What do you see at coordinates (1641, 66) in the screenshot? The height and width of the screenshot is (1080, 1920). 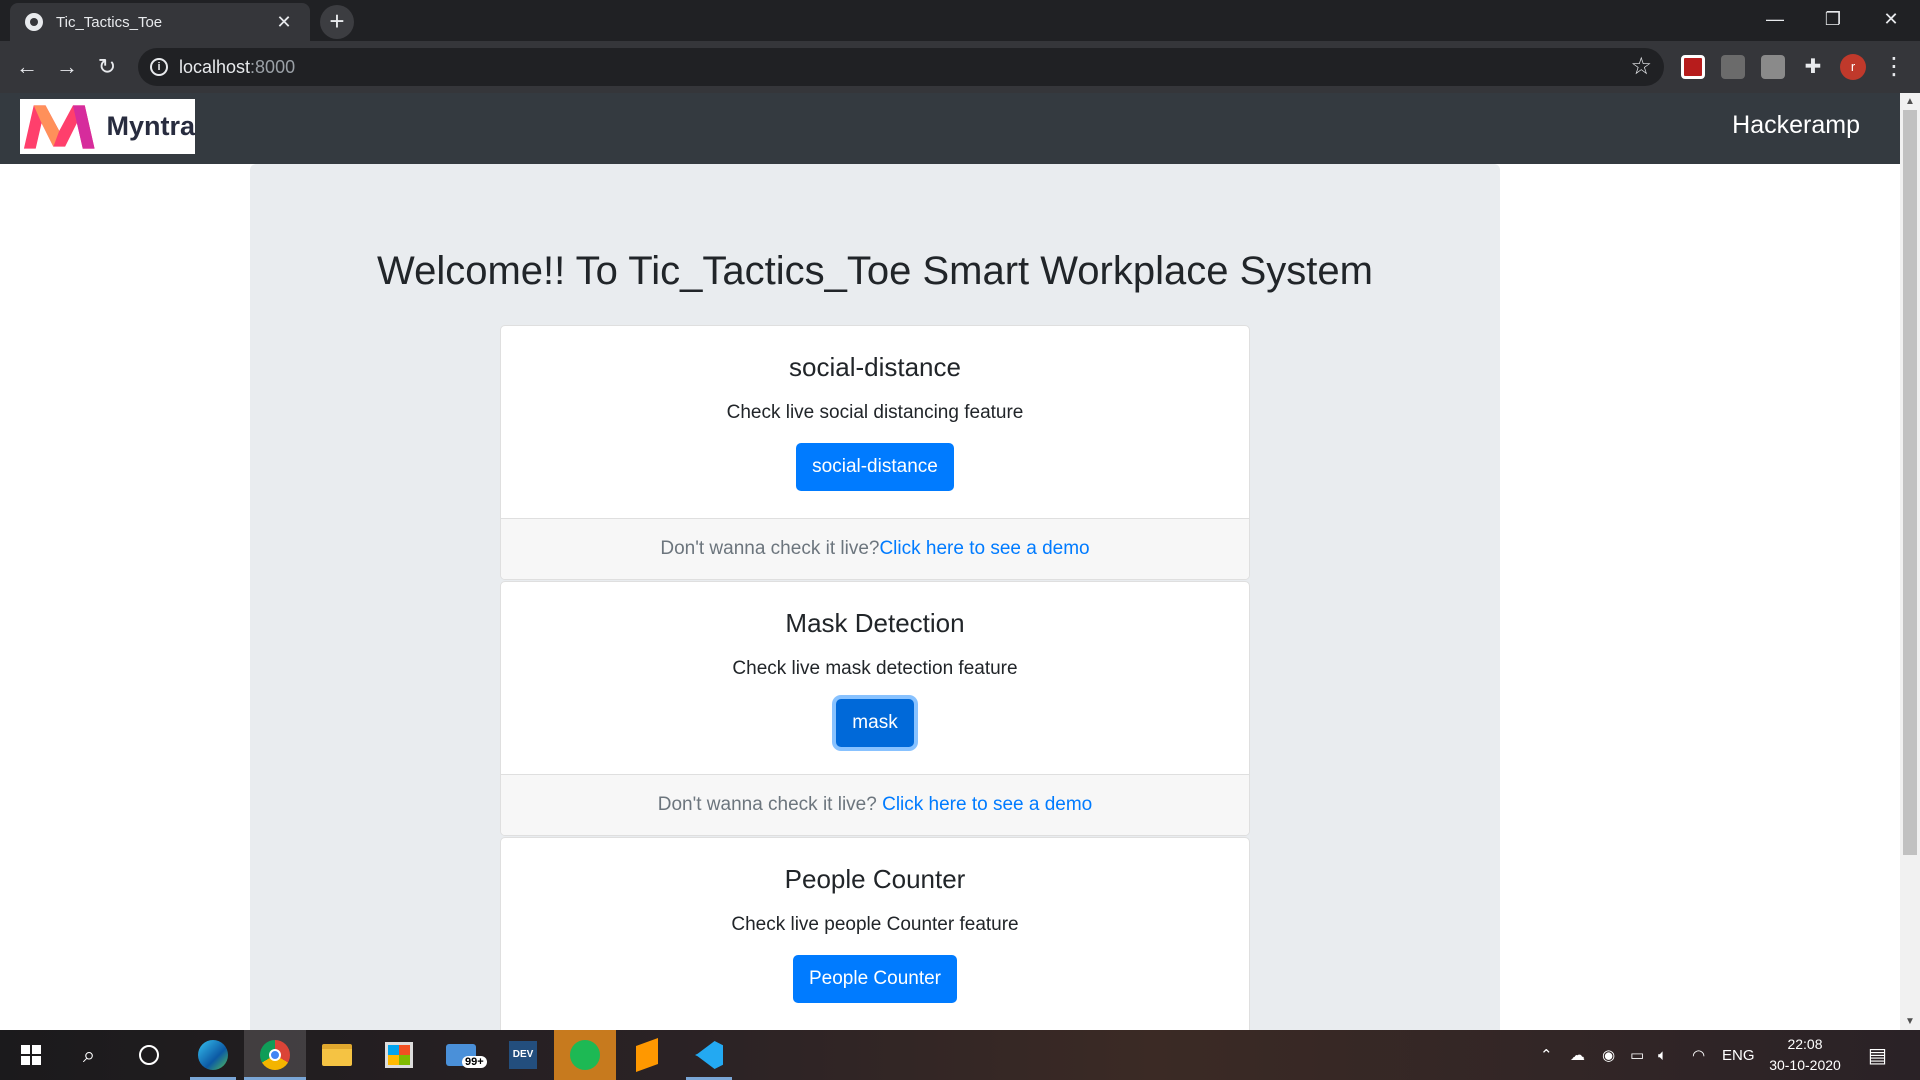 I see `bookmark-star-icon: ☆` at bounding box center [1641, 66].